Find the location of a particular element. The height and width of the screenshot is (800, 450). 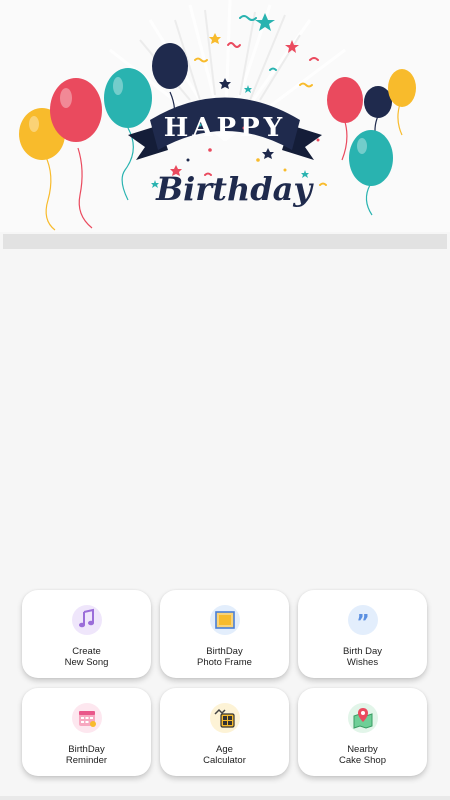

map-pin-icon is located at coordinates (362, 718).